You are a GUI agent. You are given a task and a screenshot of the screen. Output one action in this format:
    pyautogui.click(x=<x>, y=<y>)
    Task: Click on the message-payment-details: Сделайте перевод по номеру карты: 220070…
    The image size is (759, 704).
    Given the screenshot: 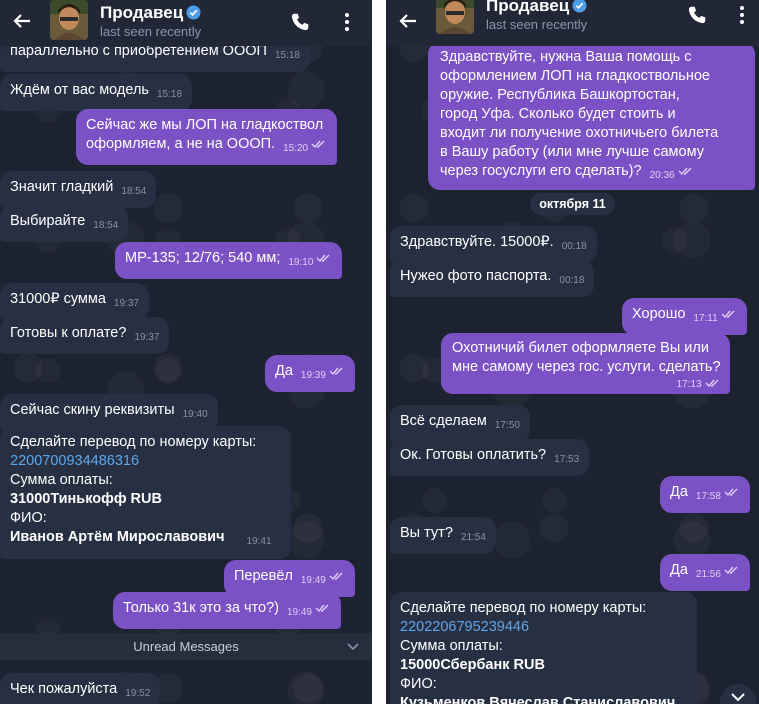 What is the action you would take?
    pyautogui.click(x=145, y=492)
    